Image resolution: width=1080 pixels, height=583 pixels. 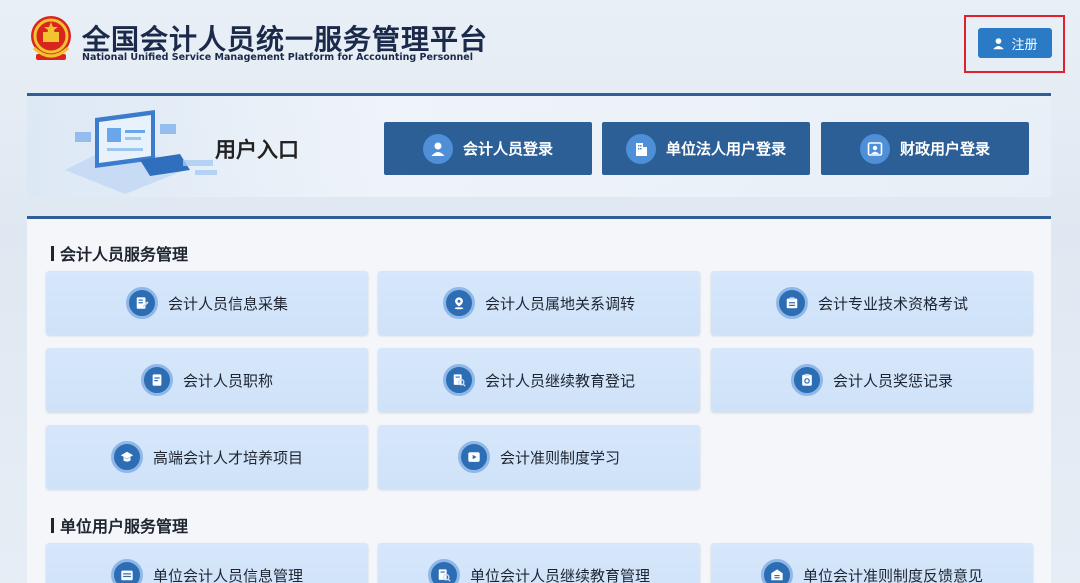 What do you see at coordinates (725, 149) in the screenshot?
I see `unit-legal-login-label: 单位法人用户登录` at bounding box center [725, 149].